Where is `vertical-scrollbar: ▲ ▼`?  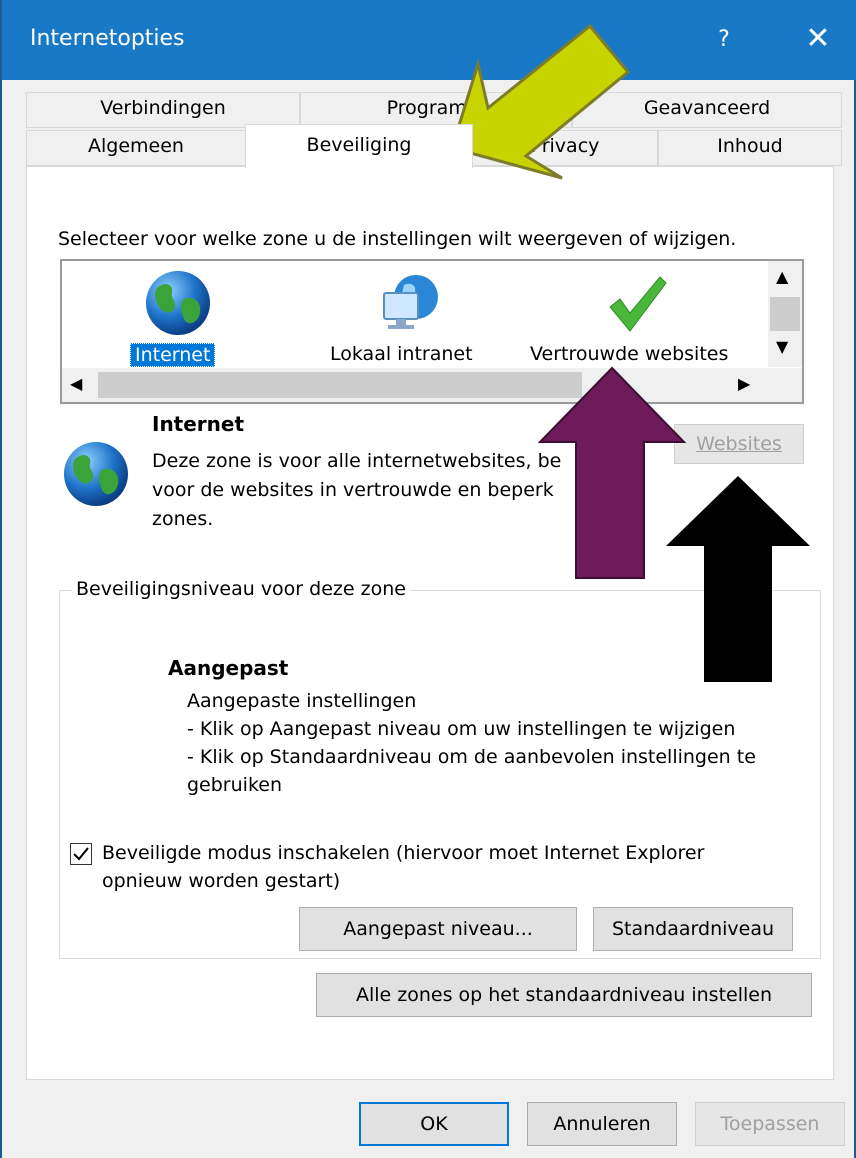
vertical-scrollbar: ▲ ▼ is located at coordinates (785, 314).